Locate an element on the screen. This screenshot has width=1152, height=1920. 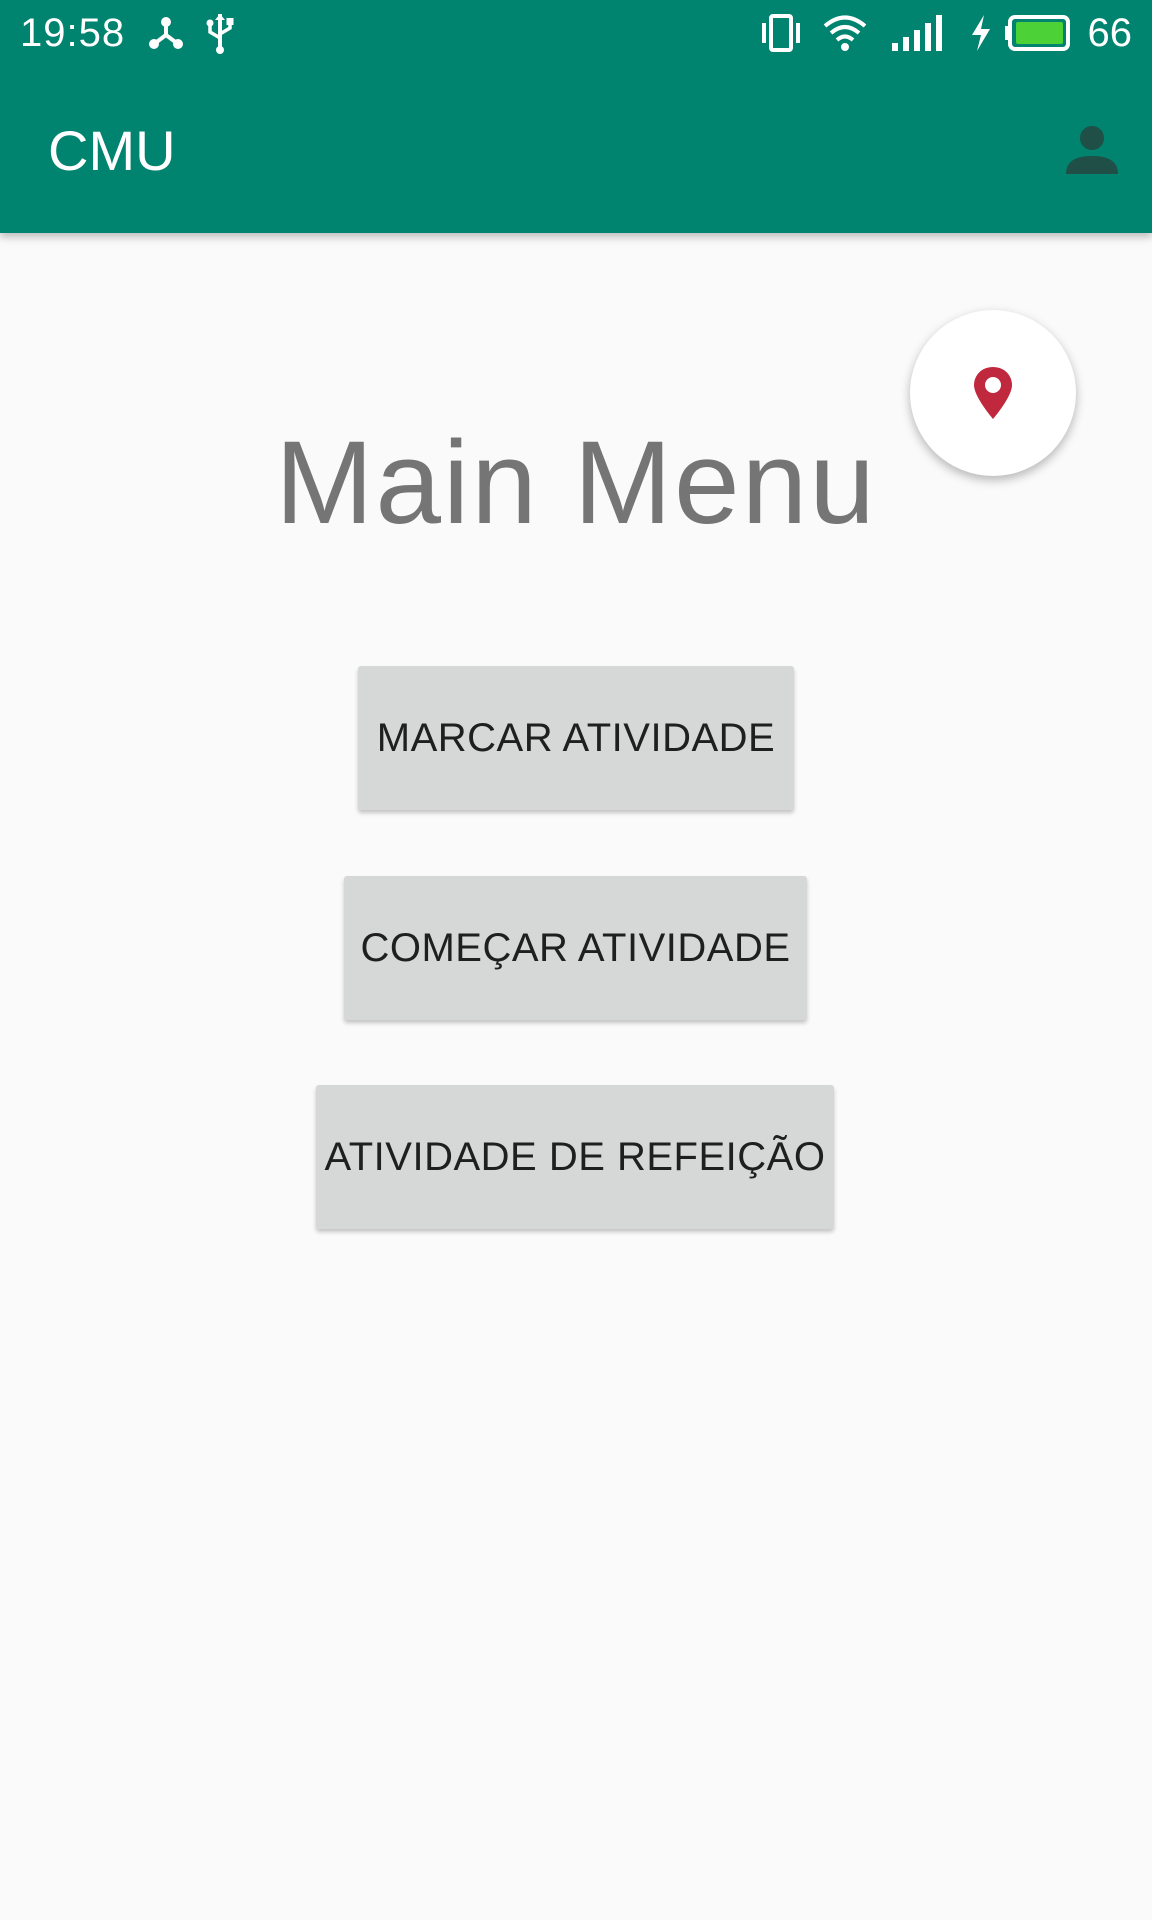
nearby-share-icon is located at coordinates (166, 33).